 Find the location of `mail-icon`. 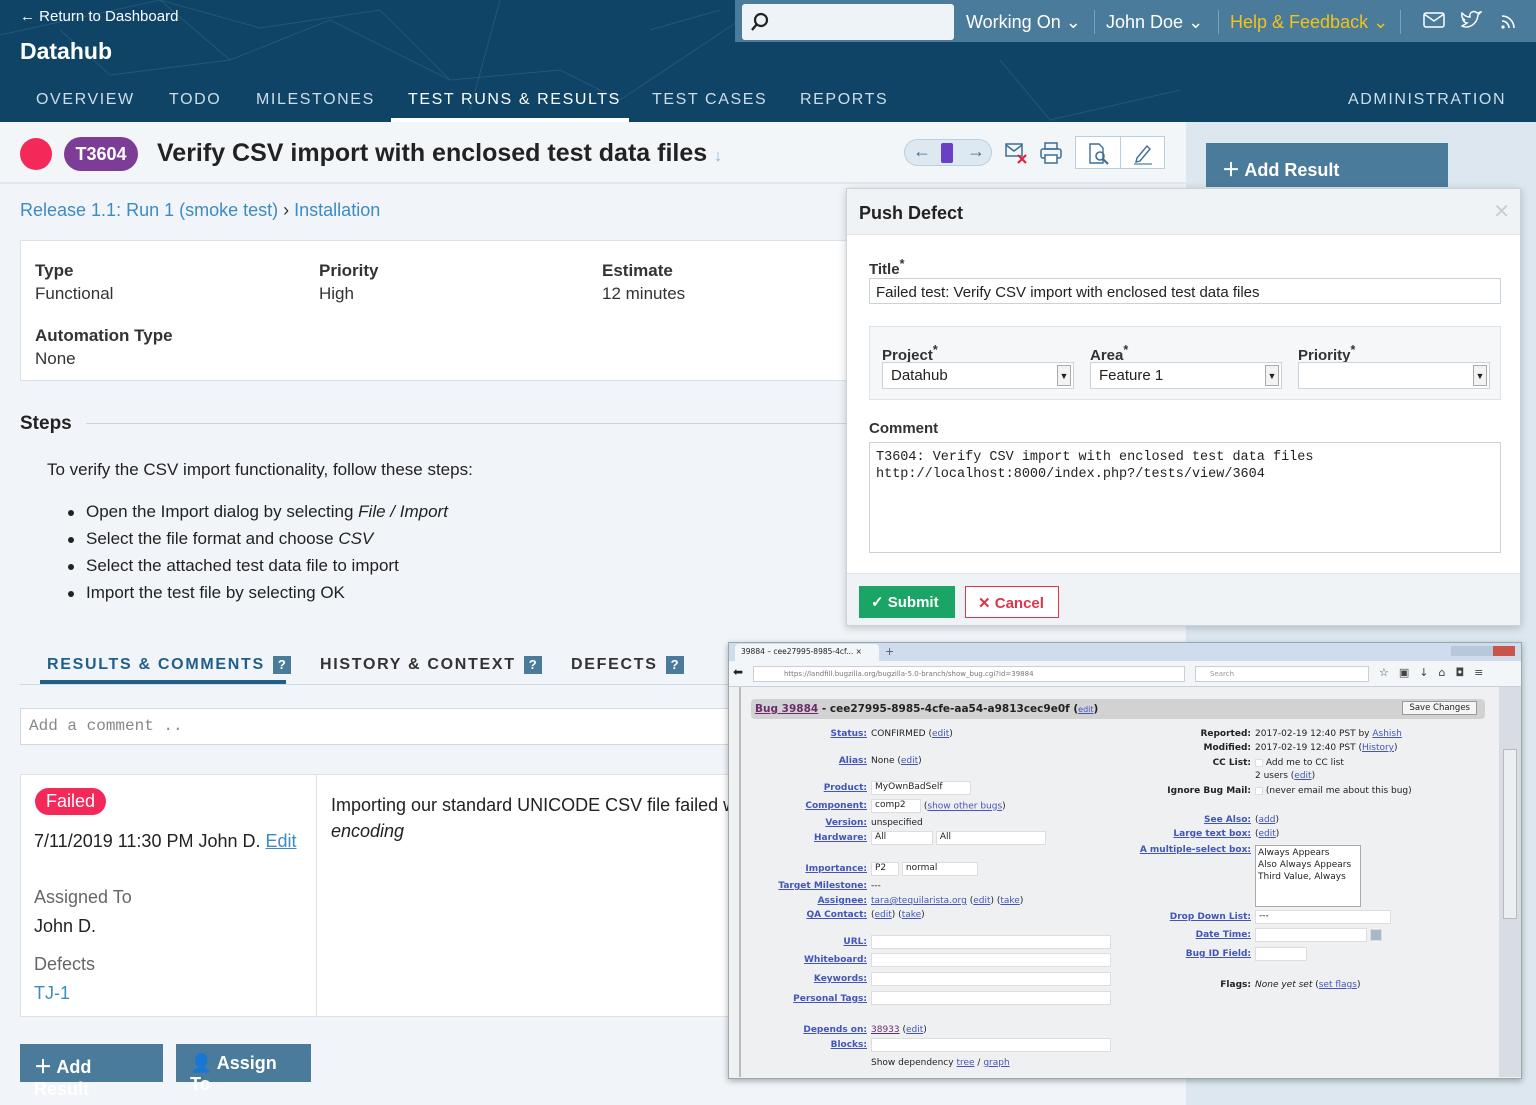

mail-icon is located at coordinates (1434, 20).